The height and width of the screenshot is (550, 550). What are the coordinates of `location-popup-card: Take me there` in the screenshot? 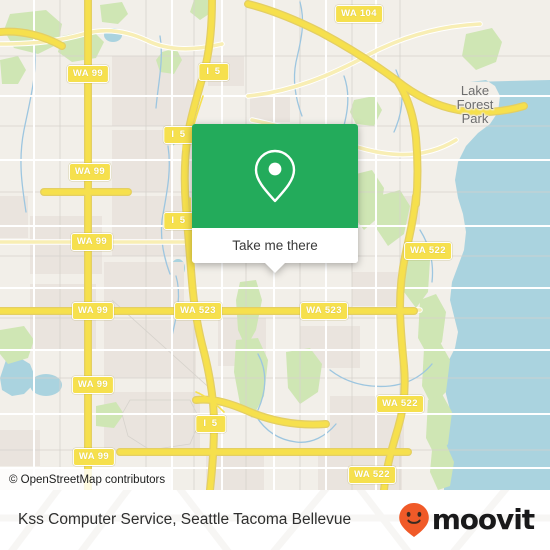 It's located at (275, 198).